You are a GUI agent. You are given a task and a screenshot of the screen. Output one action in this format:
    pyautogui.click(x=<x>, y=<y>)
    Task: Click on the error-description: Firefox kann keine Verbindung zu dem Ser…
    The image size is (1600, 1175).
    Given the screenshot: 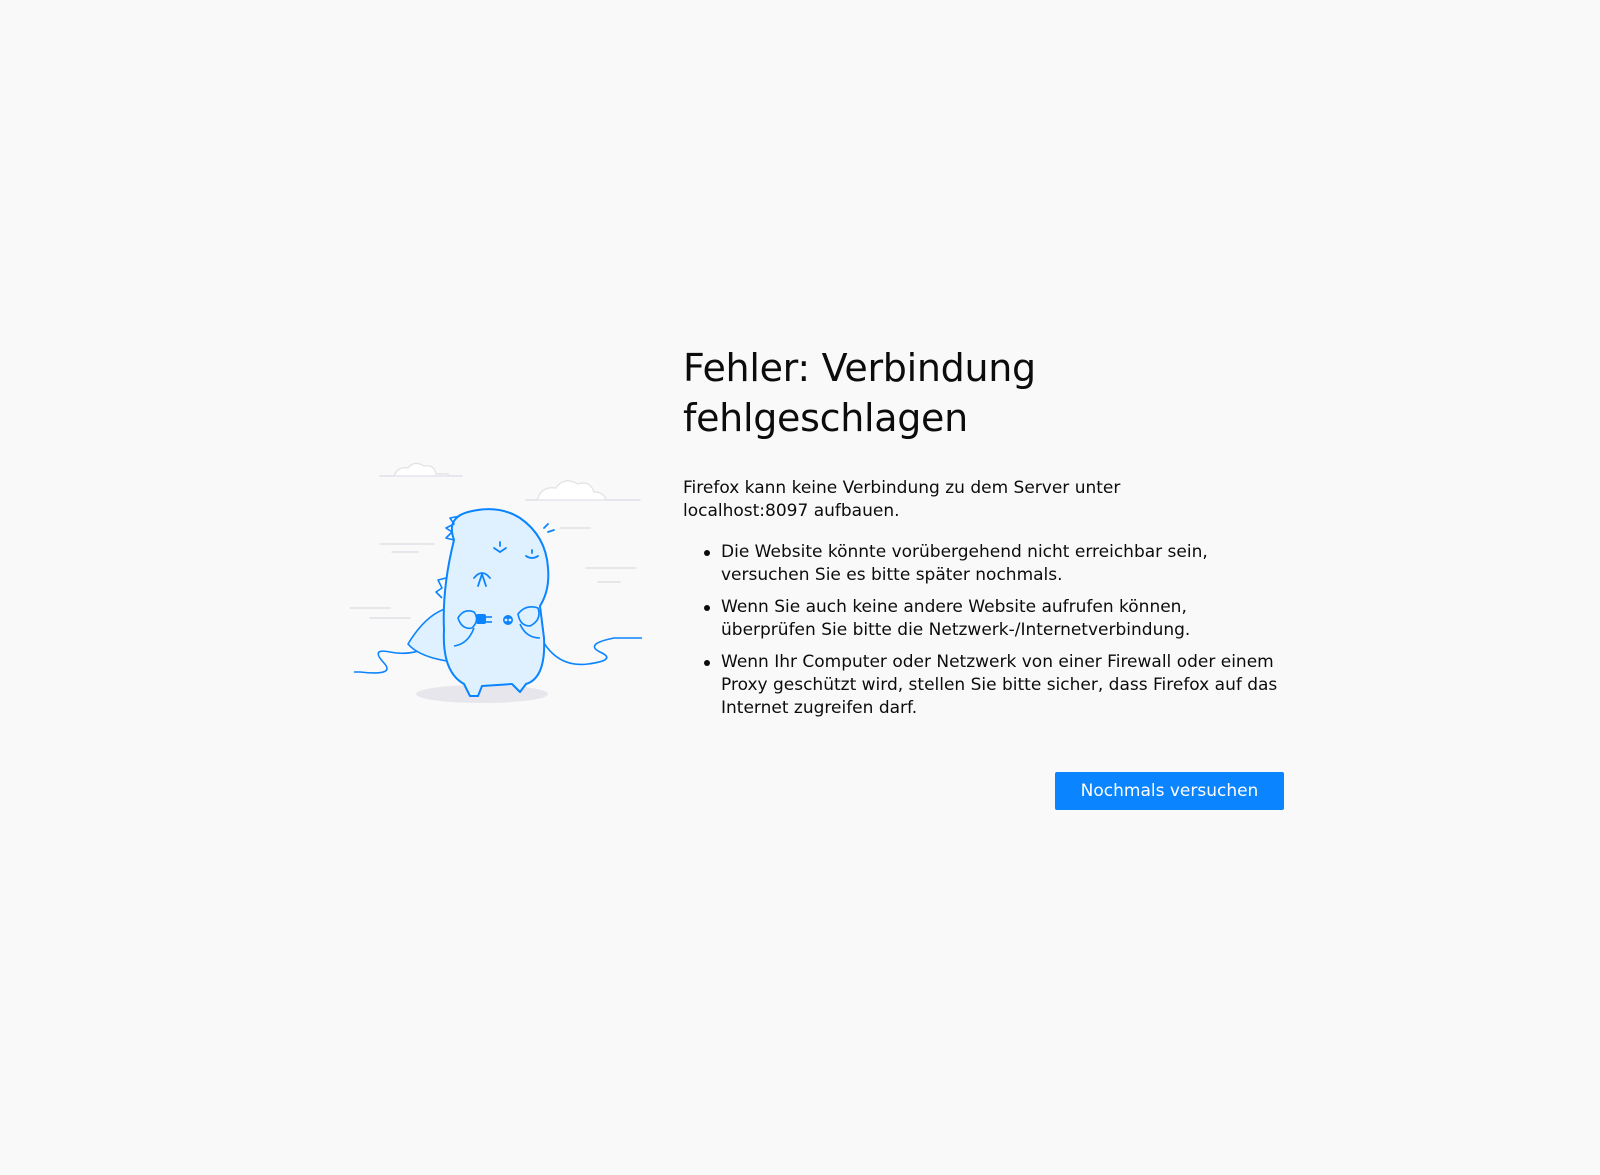 What is the action you would take?
    pyautogui.click(x=902, y=499)
    